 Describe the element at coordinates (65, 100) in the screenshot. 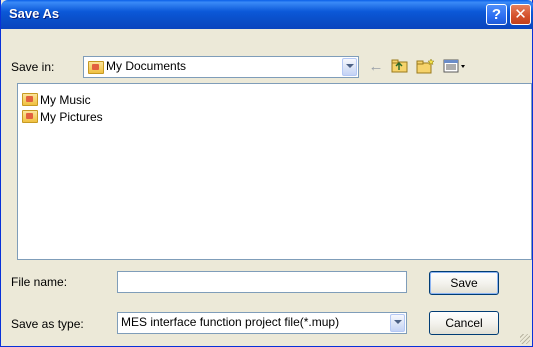

I see `list-item-label: My Music` at that location.